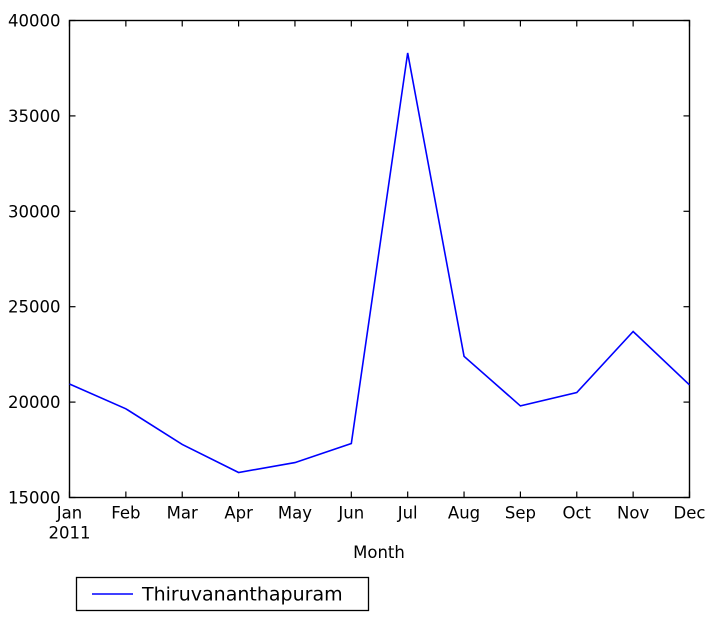 This screenshot has width=714, height=621. What do you see at coordinates (407, 513) in the screenshot?
I see `x-tick-label: Jul` at bounding box center [407, 513].